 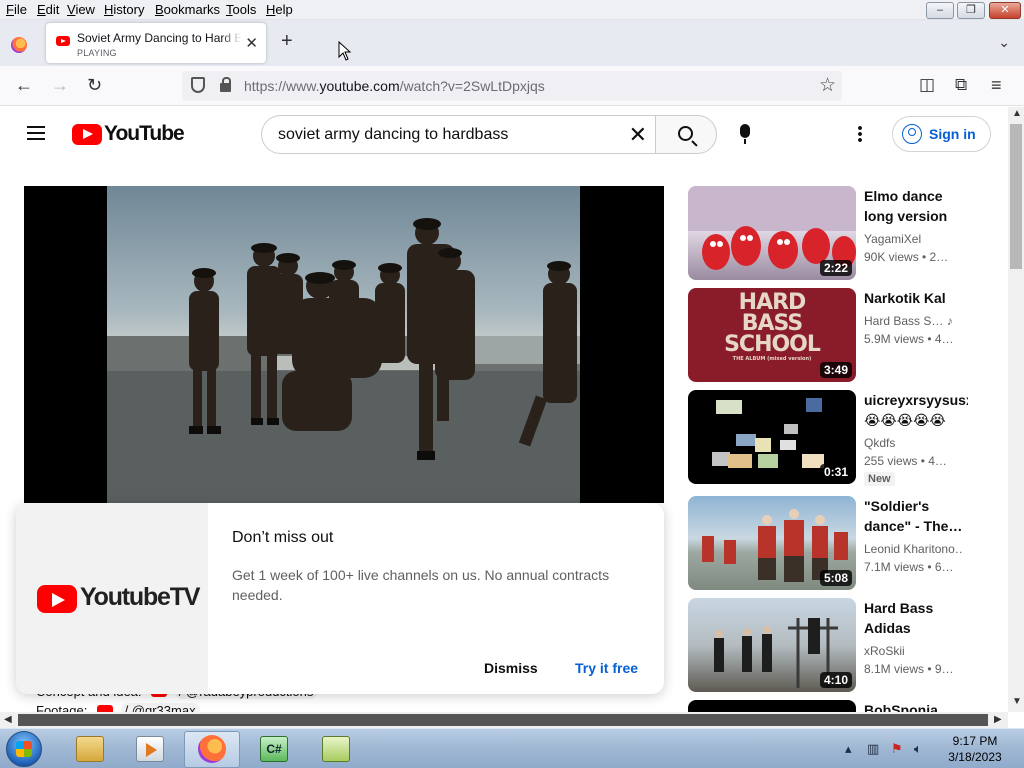 What do you see at coordinates (8, 719) in the screenshot?
I see `scroll-left-arrow-icon: ◀` at bounding box center [8, 719].